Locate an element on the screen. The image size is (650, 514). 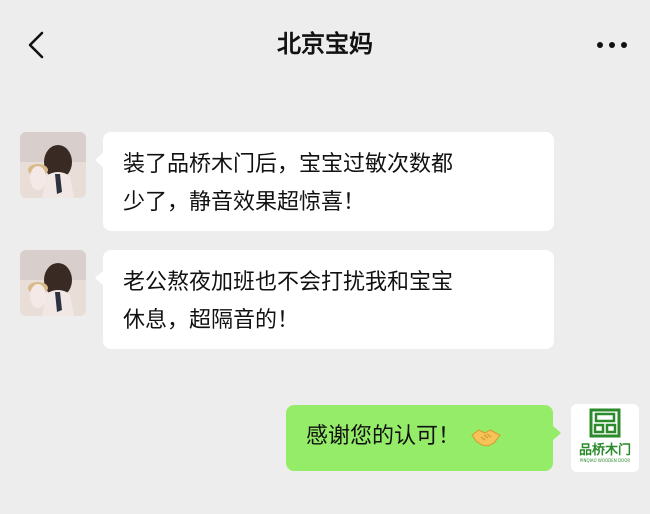
message-bubble: 感谢您的认可！ is located at coordinates (423, 438).